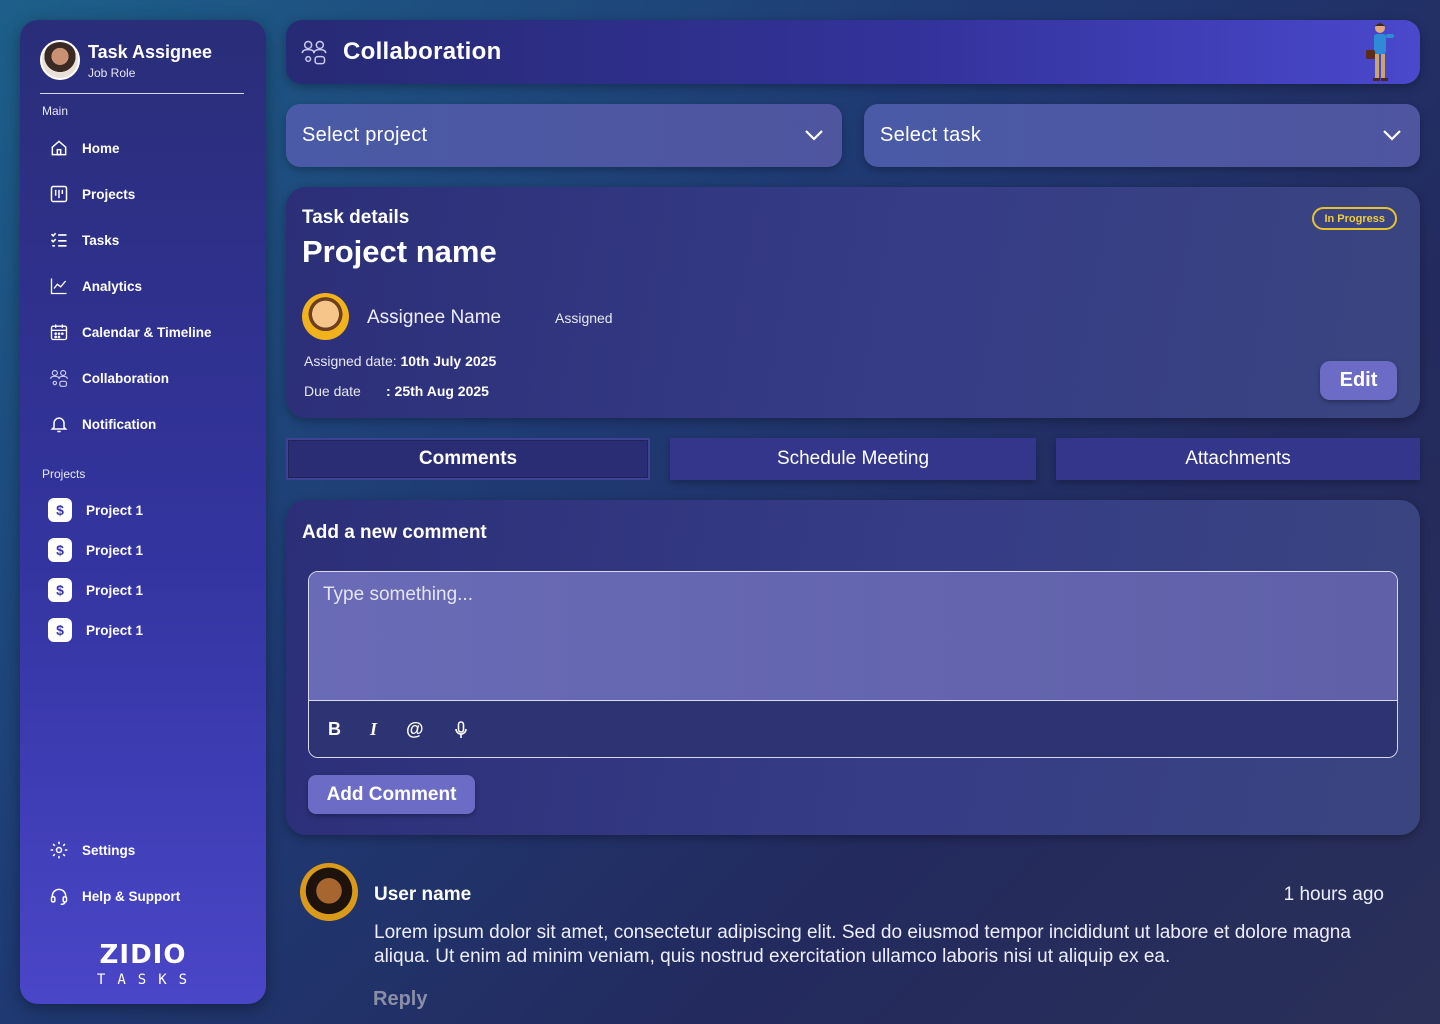 This screenshot has width=1440, height=1024. What do you see at coordinates (584, 318) in the screenshot?
I see `assigned-label: Assigned` at bounding box center [584, 318].